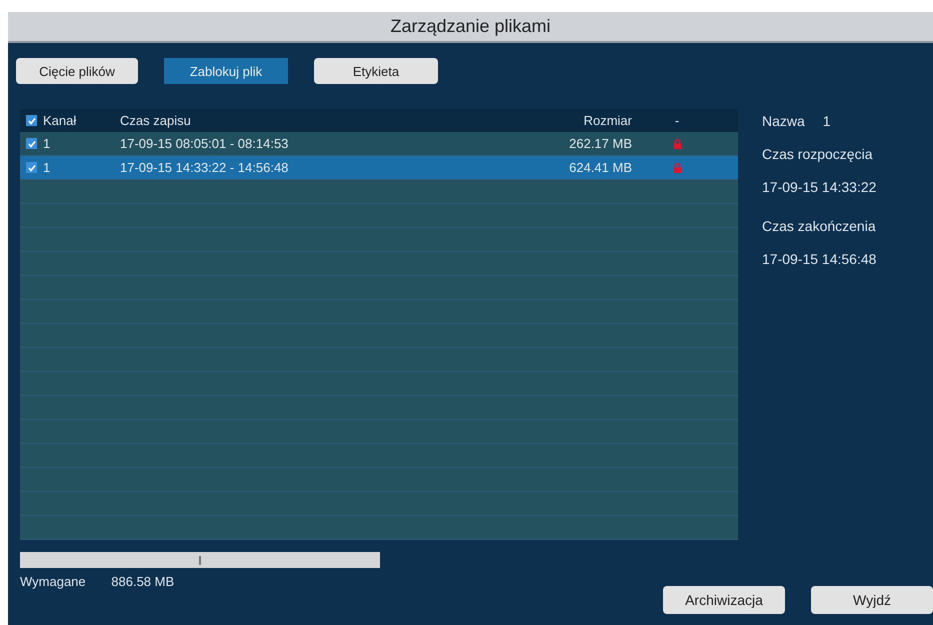 The image size is (933, 625). Describe the element at coordinates (677, 120) in the screenshot. I see `column-header: -` at that location.